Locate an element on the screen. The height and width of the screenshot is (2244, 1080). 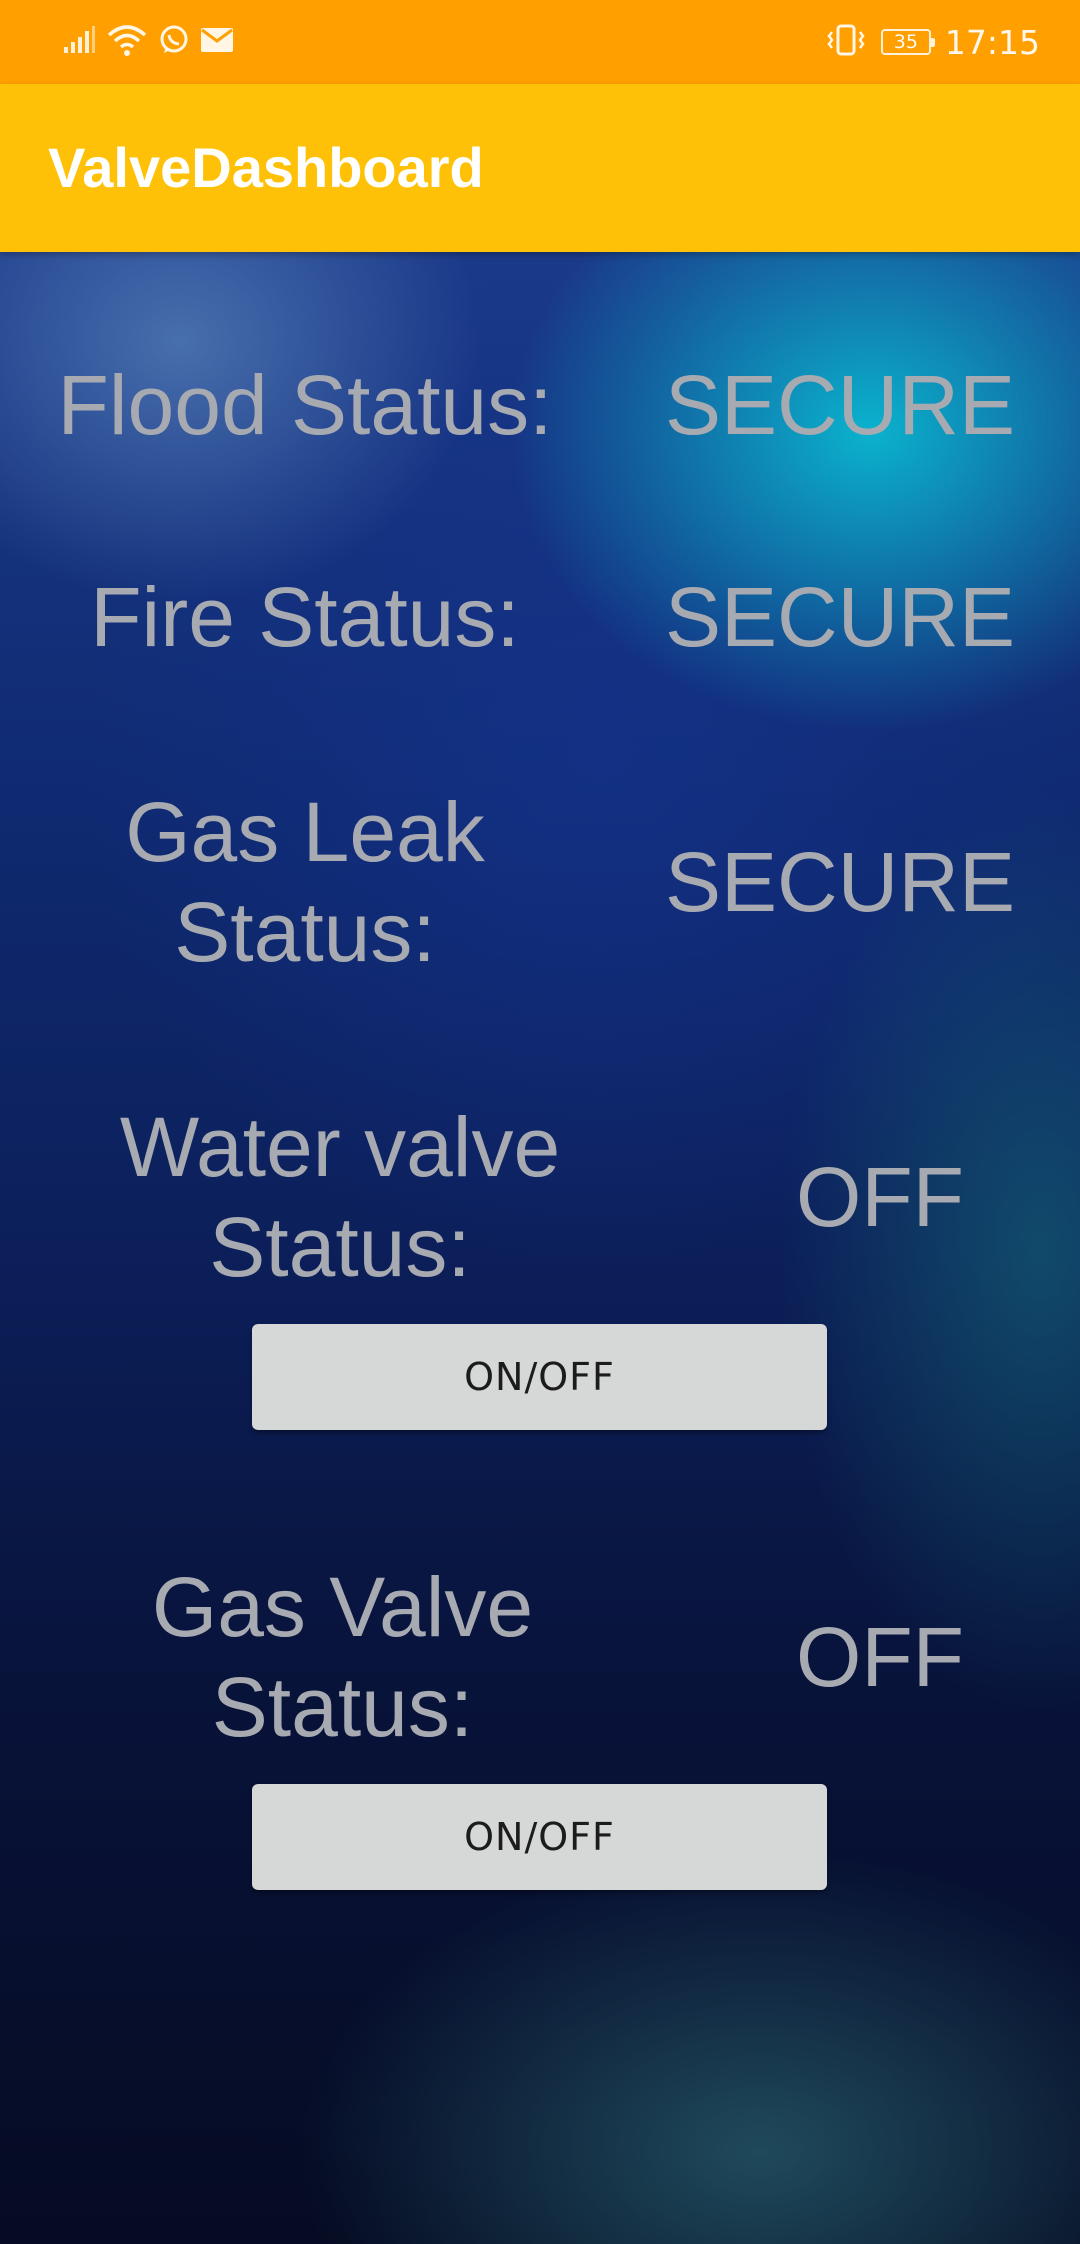
whatsapp-icon is located at coordinates (174, 42).